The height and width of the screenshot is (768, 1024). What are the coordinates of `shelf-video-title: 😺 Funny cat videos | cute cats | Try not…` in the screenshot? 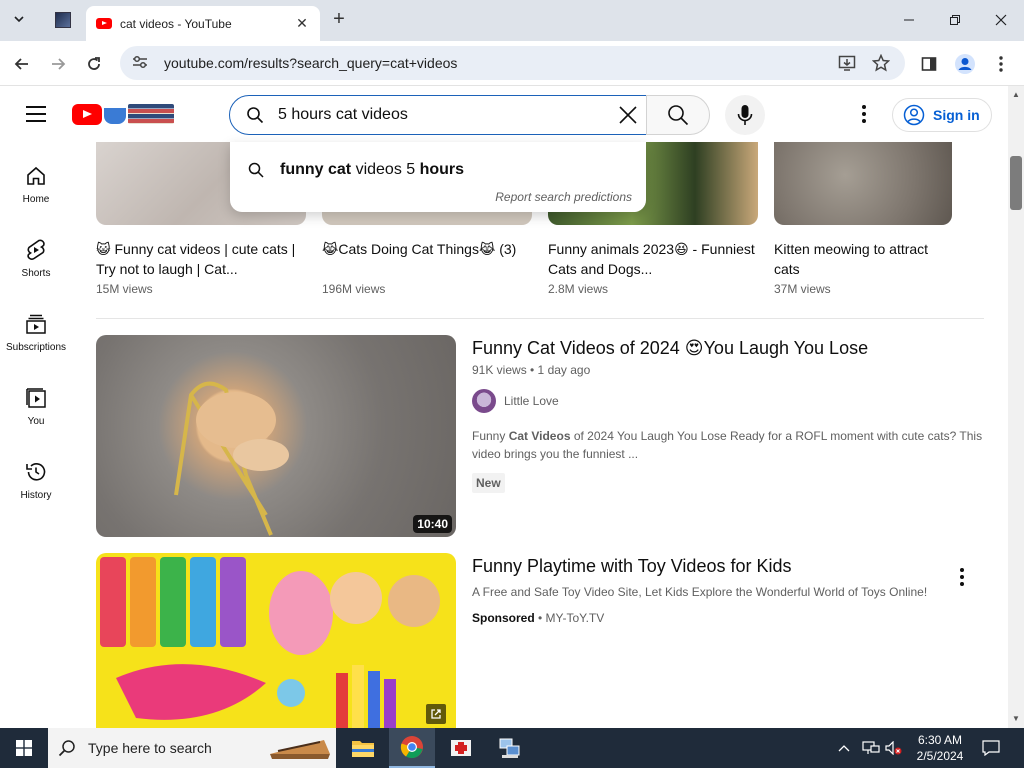 It's located at (201, 259).